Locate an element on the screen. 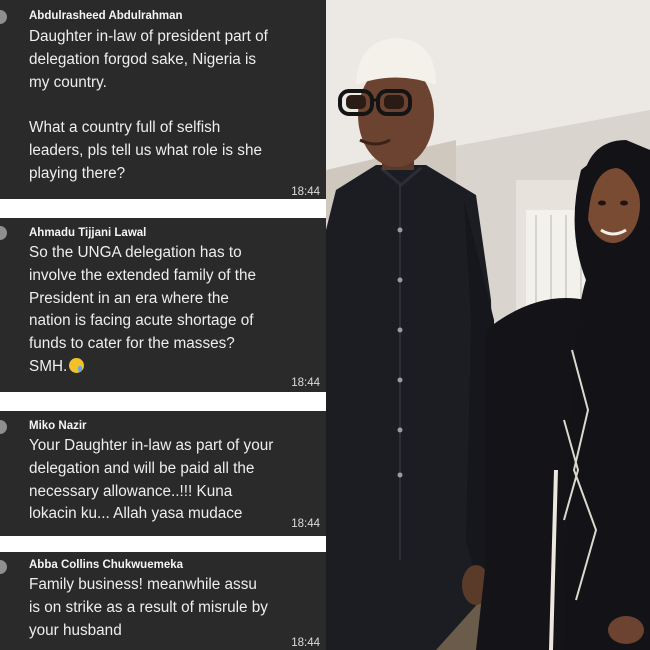 This screenshot has width=650, height=650. comment-author: Miko Nazir is located at coordinates (58, 426).